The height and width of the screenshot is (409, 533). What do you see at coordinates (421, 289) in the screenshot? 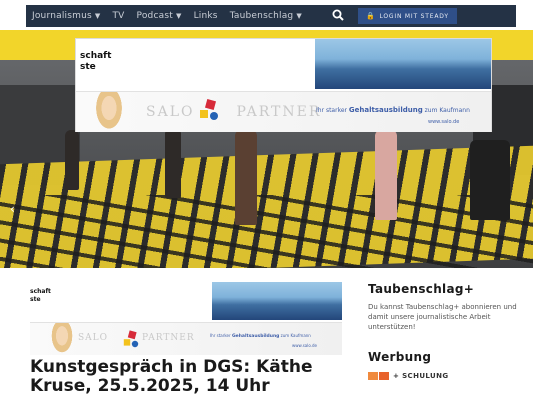
I see `sidebar-heading-taubenschlag: Taubenschlag+` at bounding box center [421, 289].